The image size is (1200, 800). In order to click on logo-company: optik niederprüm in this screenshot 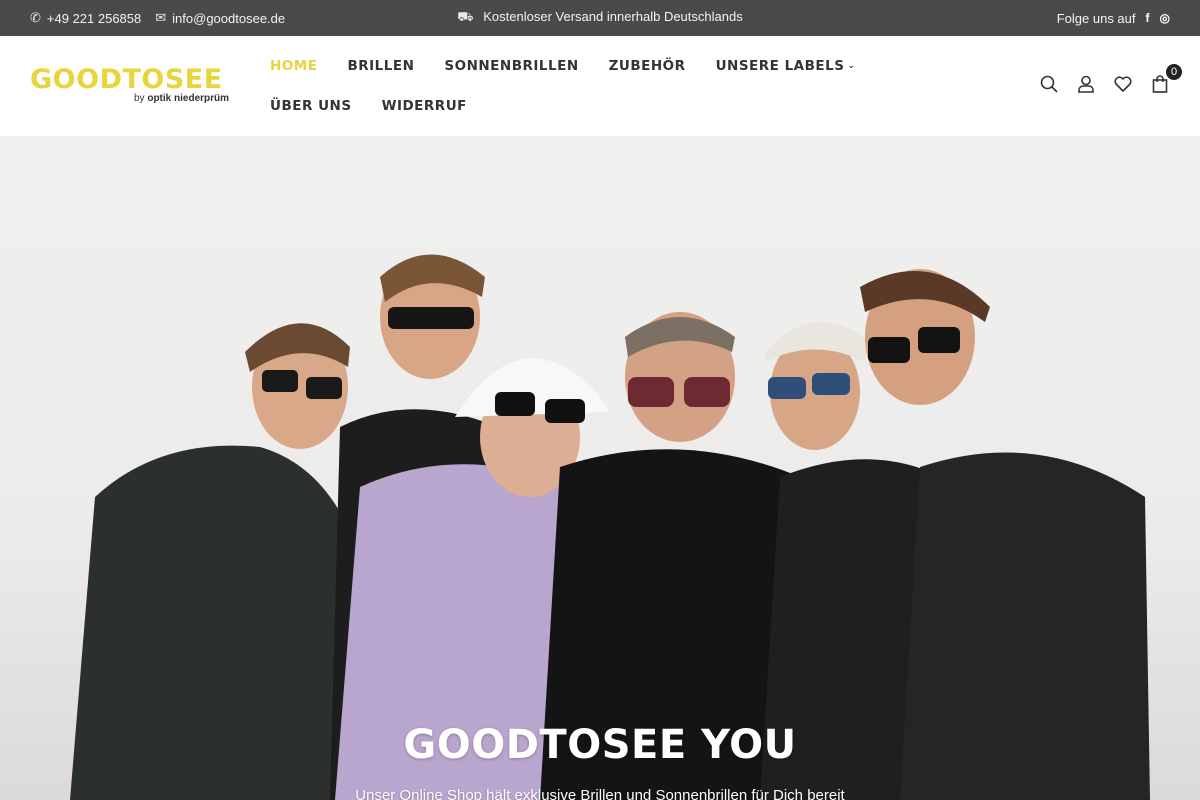, I will do `click(188, 98)`.